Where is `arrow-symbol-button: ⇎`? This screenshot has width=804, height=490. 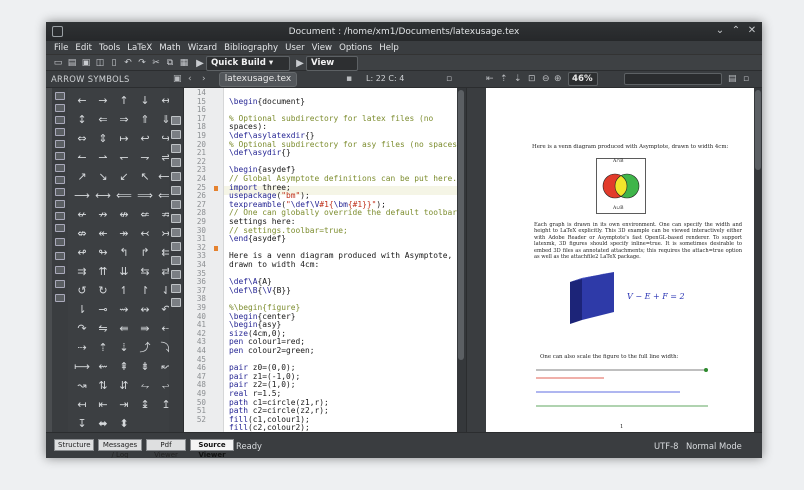 arrow-symbol-button: ⇎ is located at coordinates (82, 234).